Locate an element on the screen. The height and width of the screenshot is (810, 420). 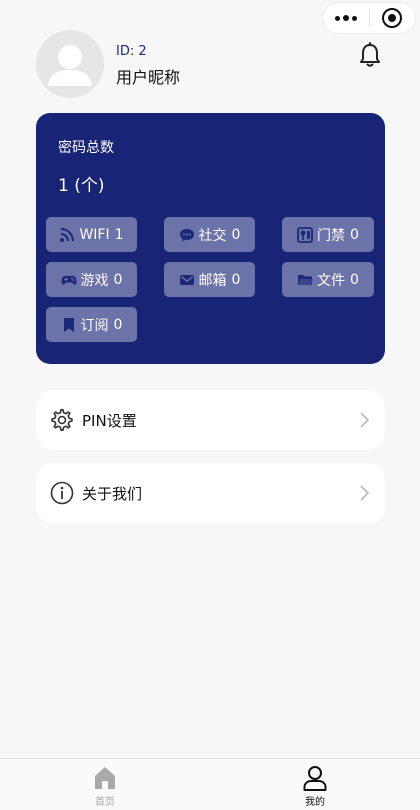
category-tag-games: 游戏 0 is located at coordinates (91, 279).